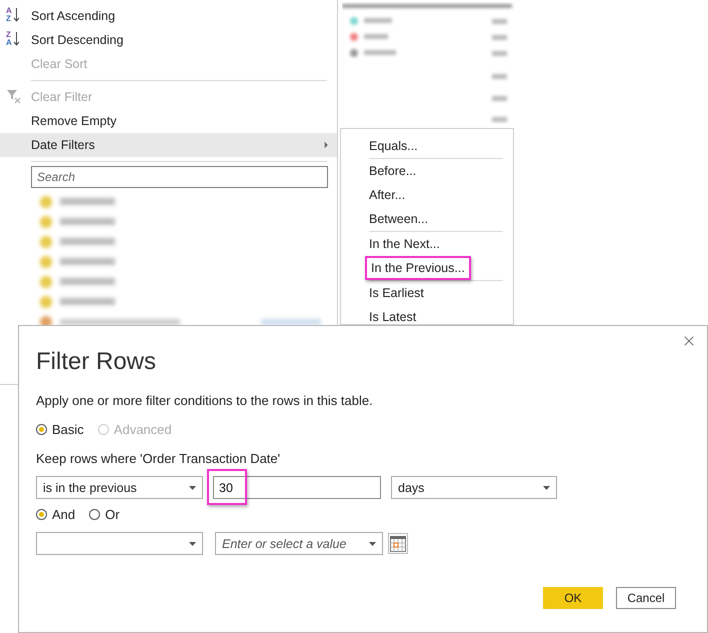  Describe the element at coordinates (297, 487) in the screenshot. I see `value-field: 30` at that location.